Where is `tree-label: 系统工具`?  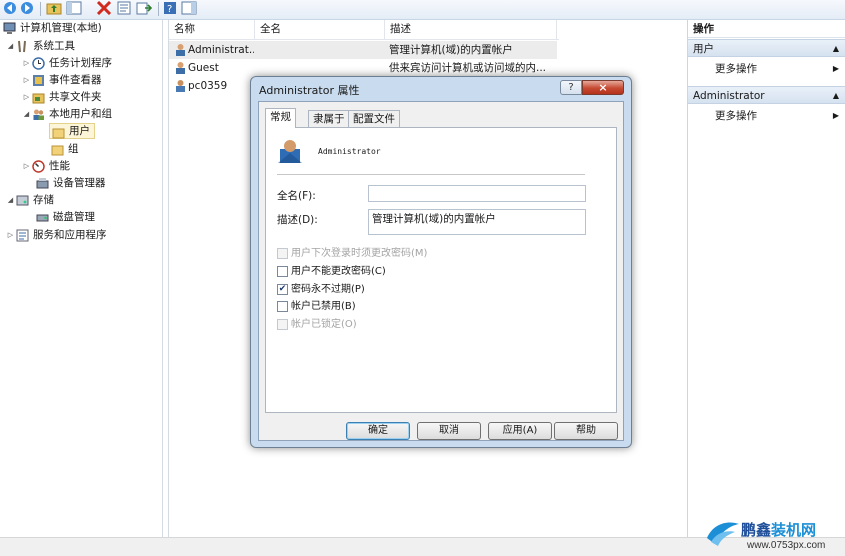 tree-label: 系统工具 is located at coordinates (54, 46).